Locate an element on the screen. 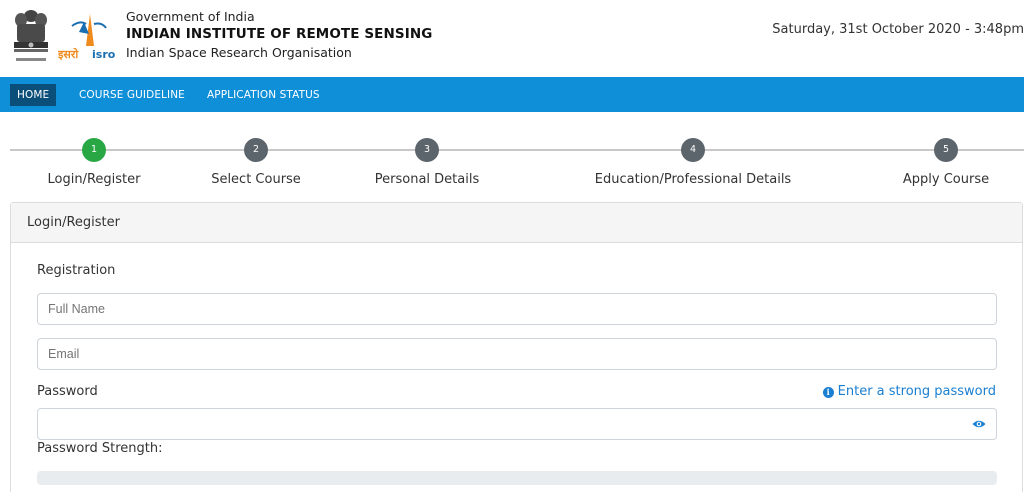  institute-name: INDIAN INSTITUTE OF REMOTE SENSING is located at coordinates (279, 34).